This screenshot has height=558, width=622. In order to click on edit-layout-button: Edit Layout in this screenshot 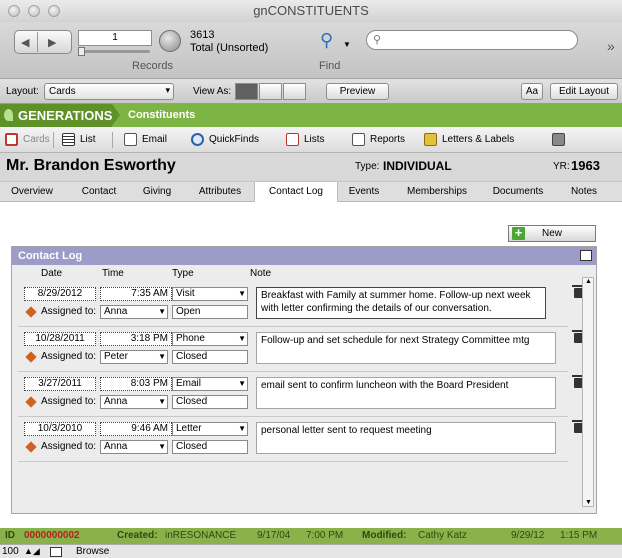, I will do `click(584, 91)`.